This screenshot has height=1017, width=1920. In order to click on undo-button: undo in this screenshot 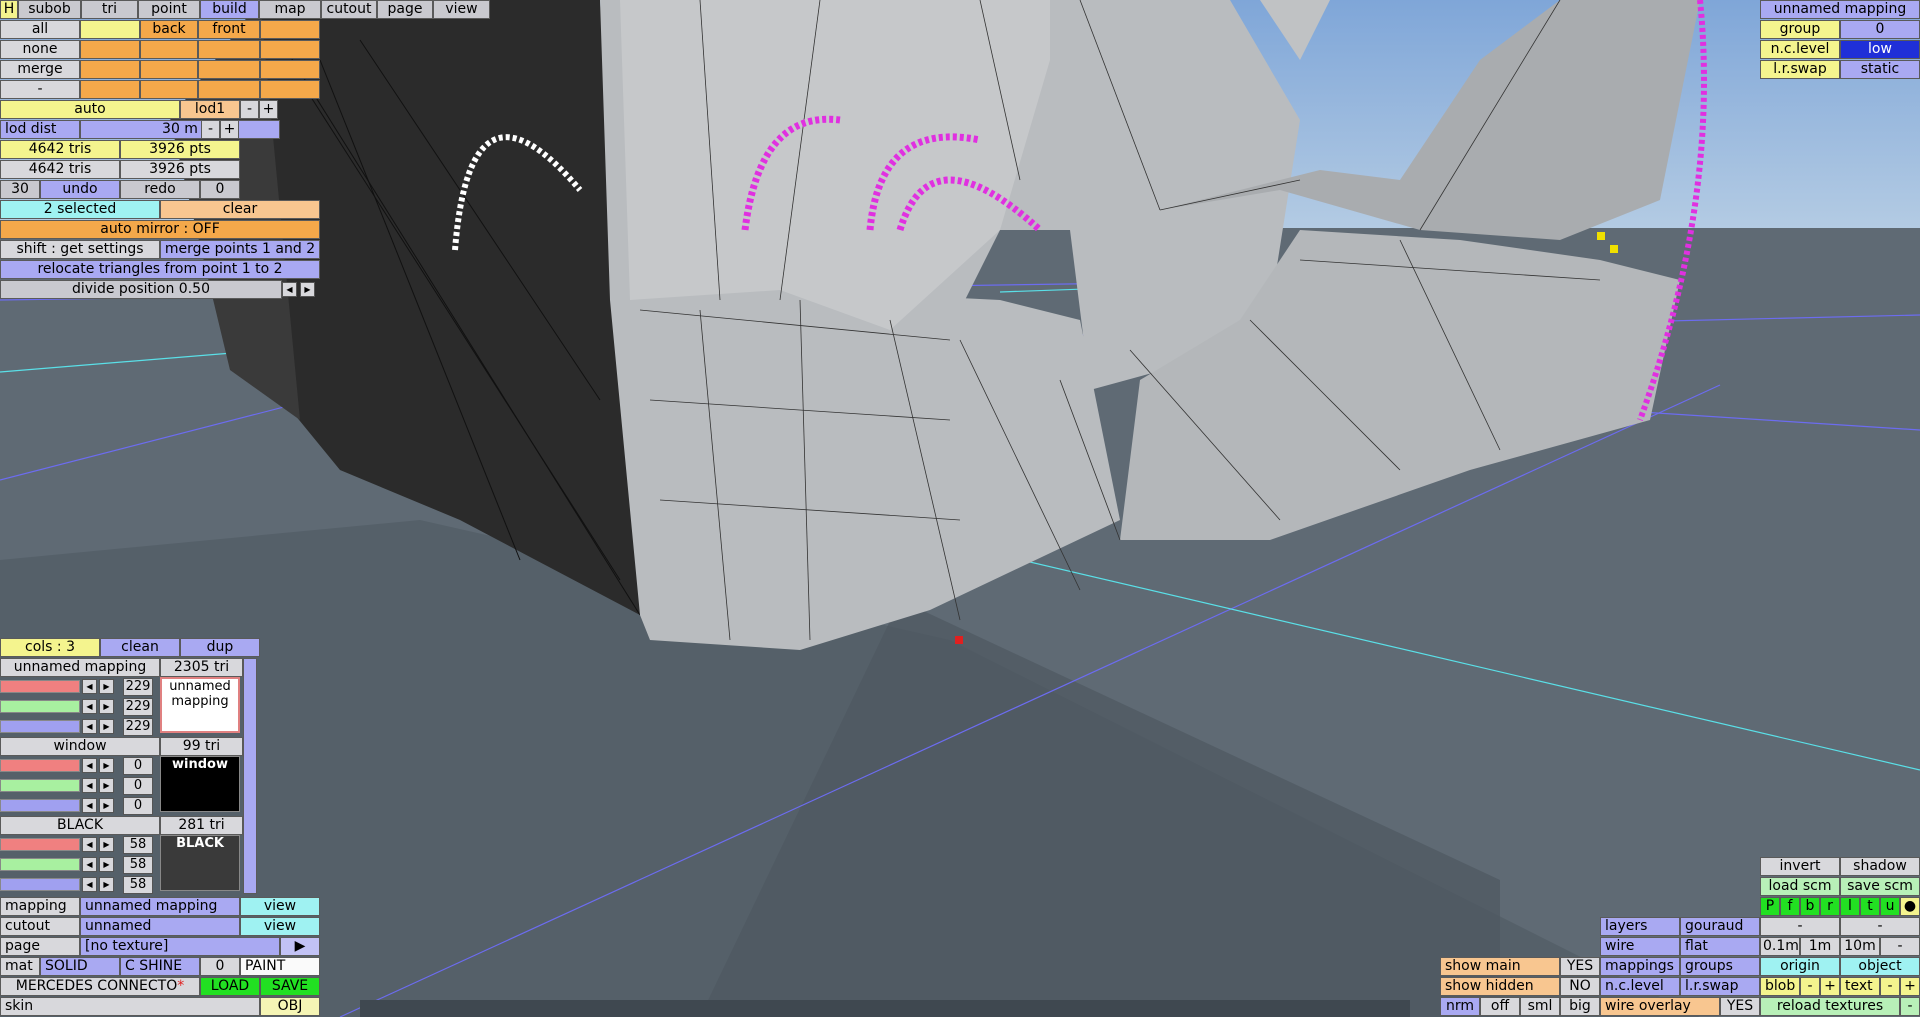, I will do `click(80, 189)`.